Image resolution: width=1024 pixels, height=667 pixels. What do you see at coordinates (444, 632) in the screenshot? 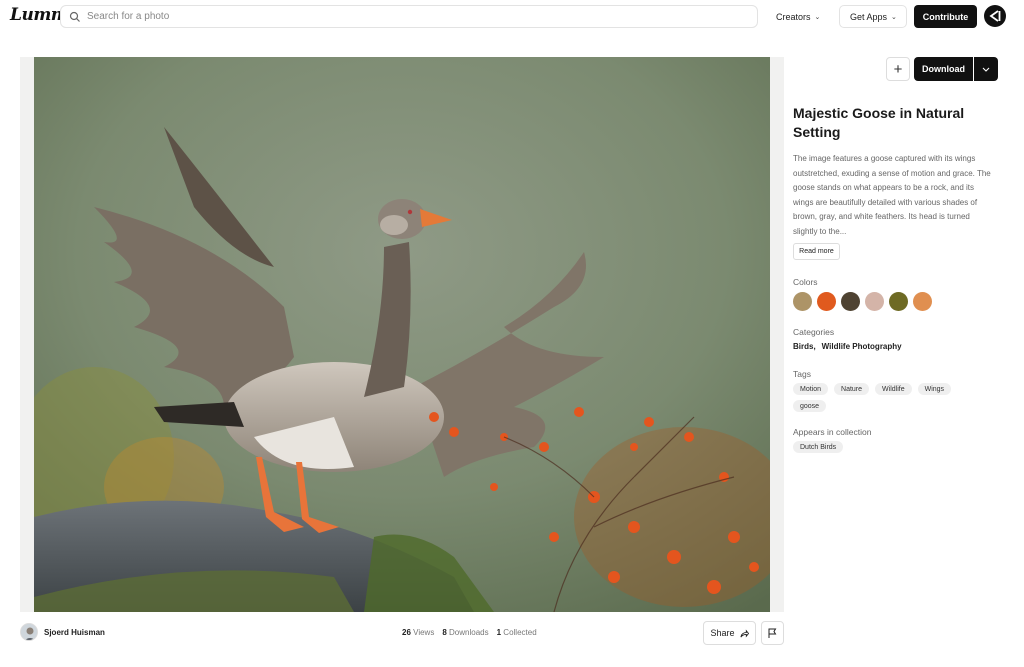
I see `downloads-count: 8` at bounding box center [444, 632].